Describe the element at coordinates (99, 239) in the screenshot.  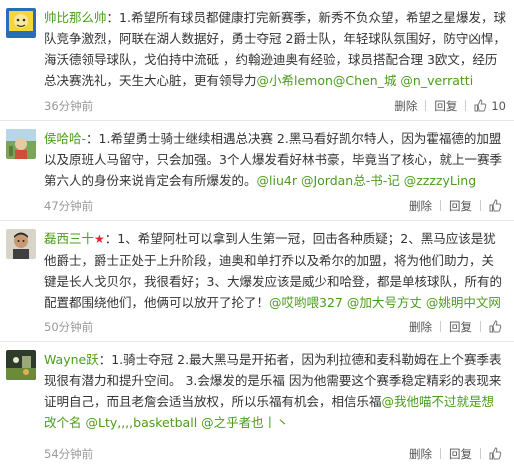
I see `star-badge-icon: ★` at that location.